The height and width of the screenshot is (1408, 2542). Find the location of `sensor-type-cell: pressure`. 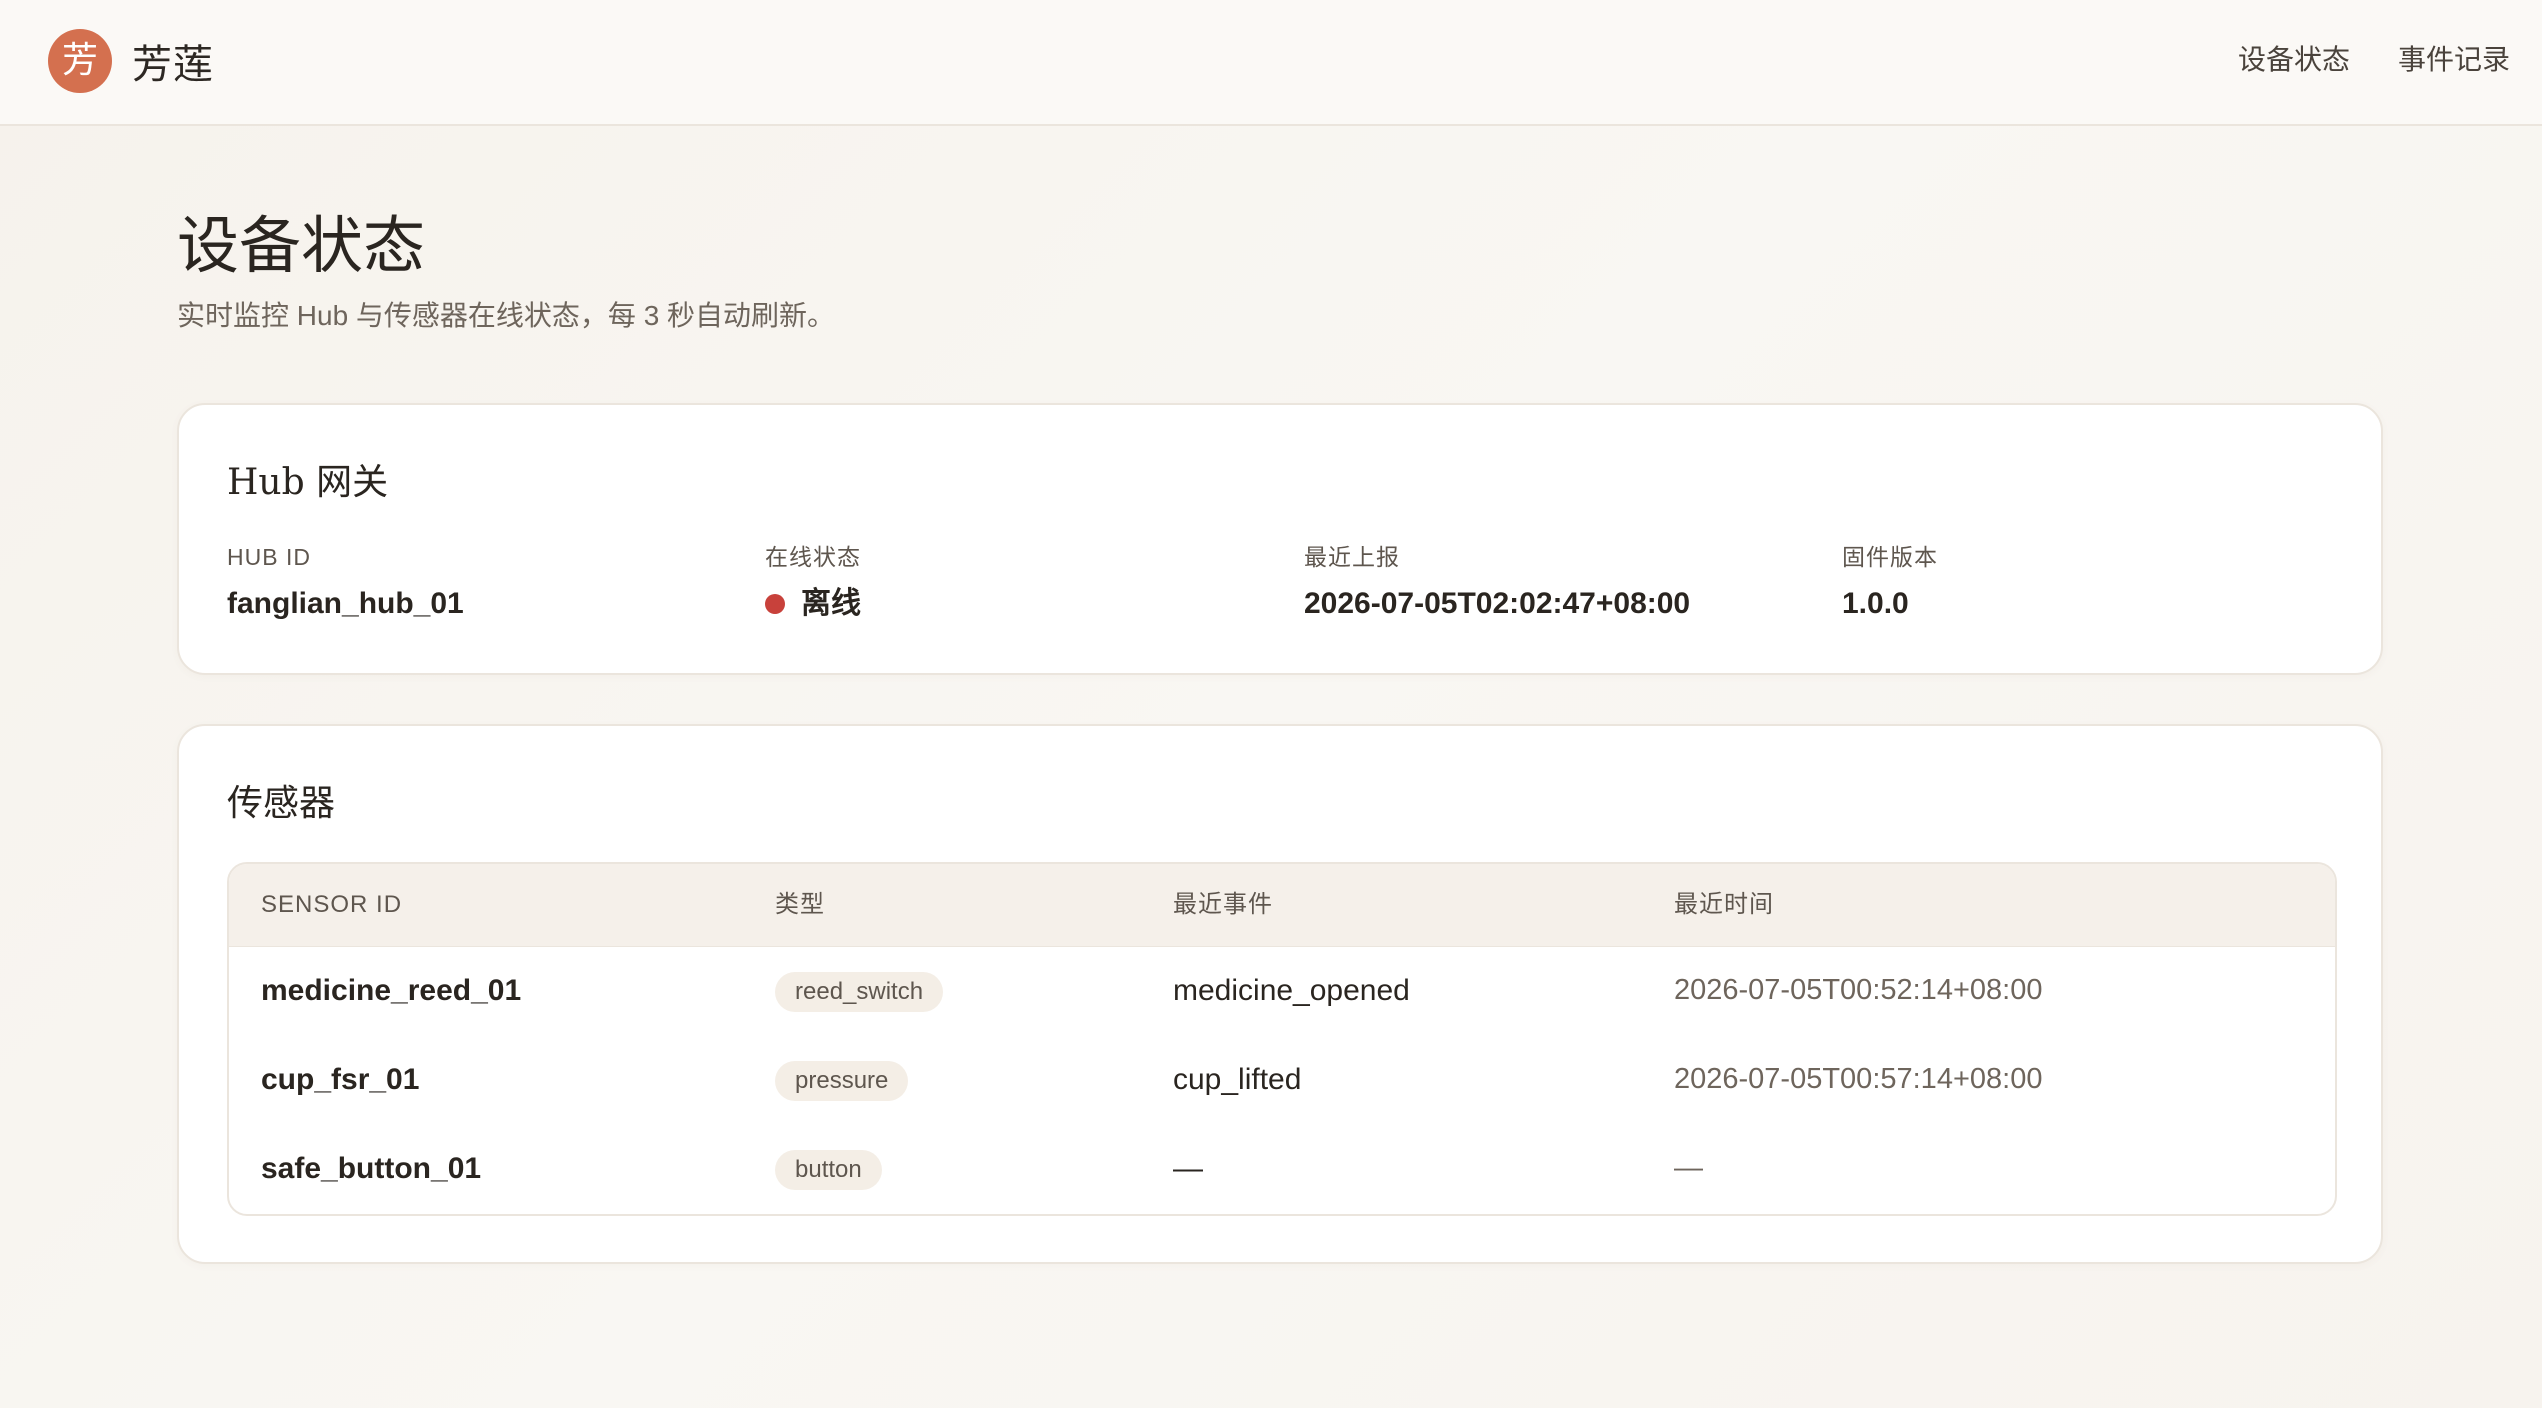

sensor-type-cell: pressure is located at coordinates (842, 1079).